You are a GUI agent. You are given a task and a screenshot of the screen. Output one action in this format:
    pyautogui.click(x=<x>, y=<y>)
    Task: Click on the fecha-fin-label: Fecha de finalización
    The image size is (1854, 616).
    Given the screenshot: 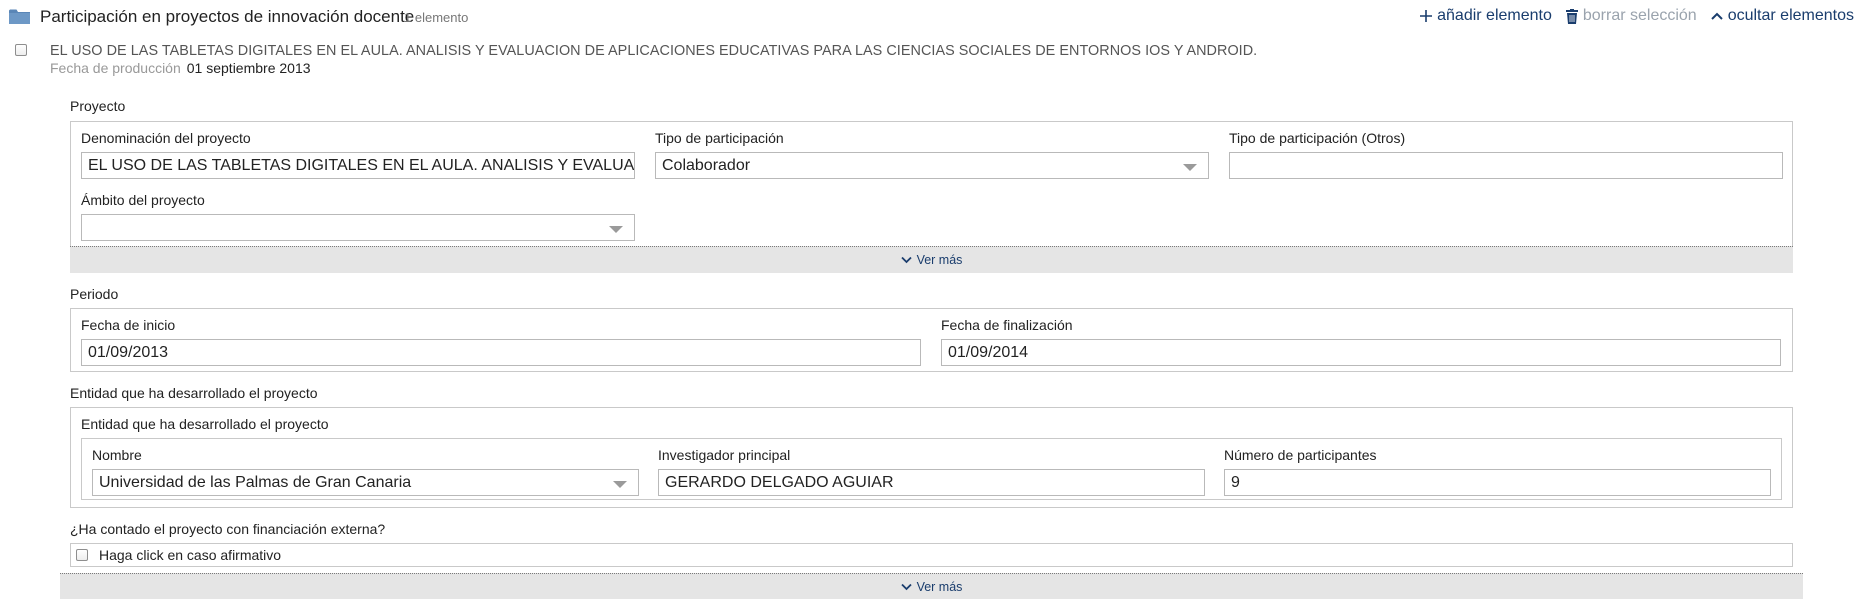 What is the action you would take?
    pyautogui.click(x=1007, y=325)
    